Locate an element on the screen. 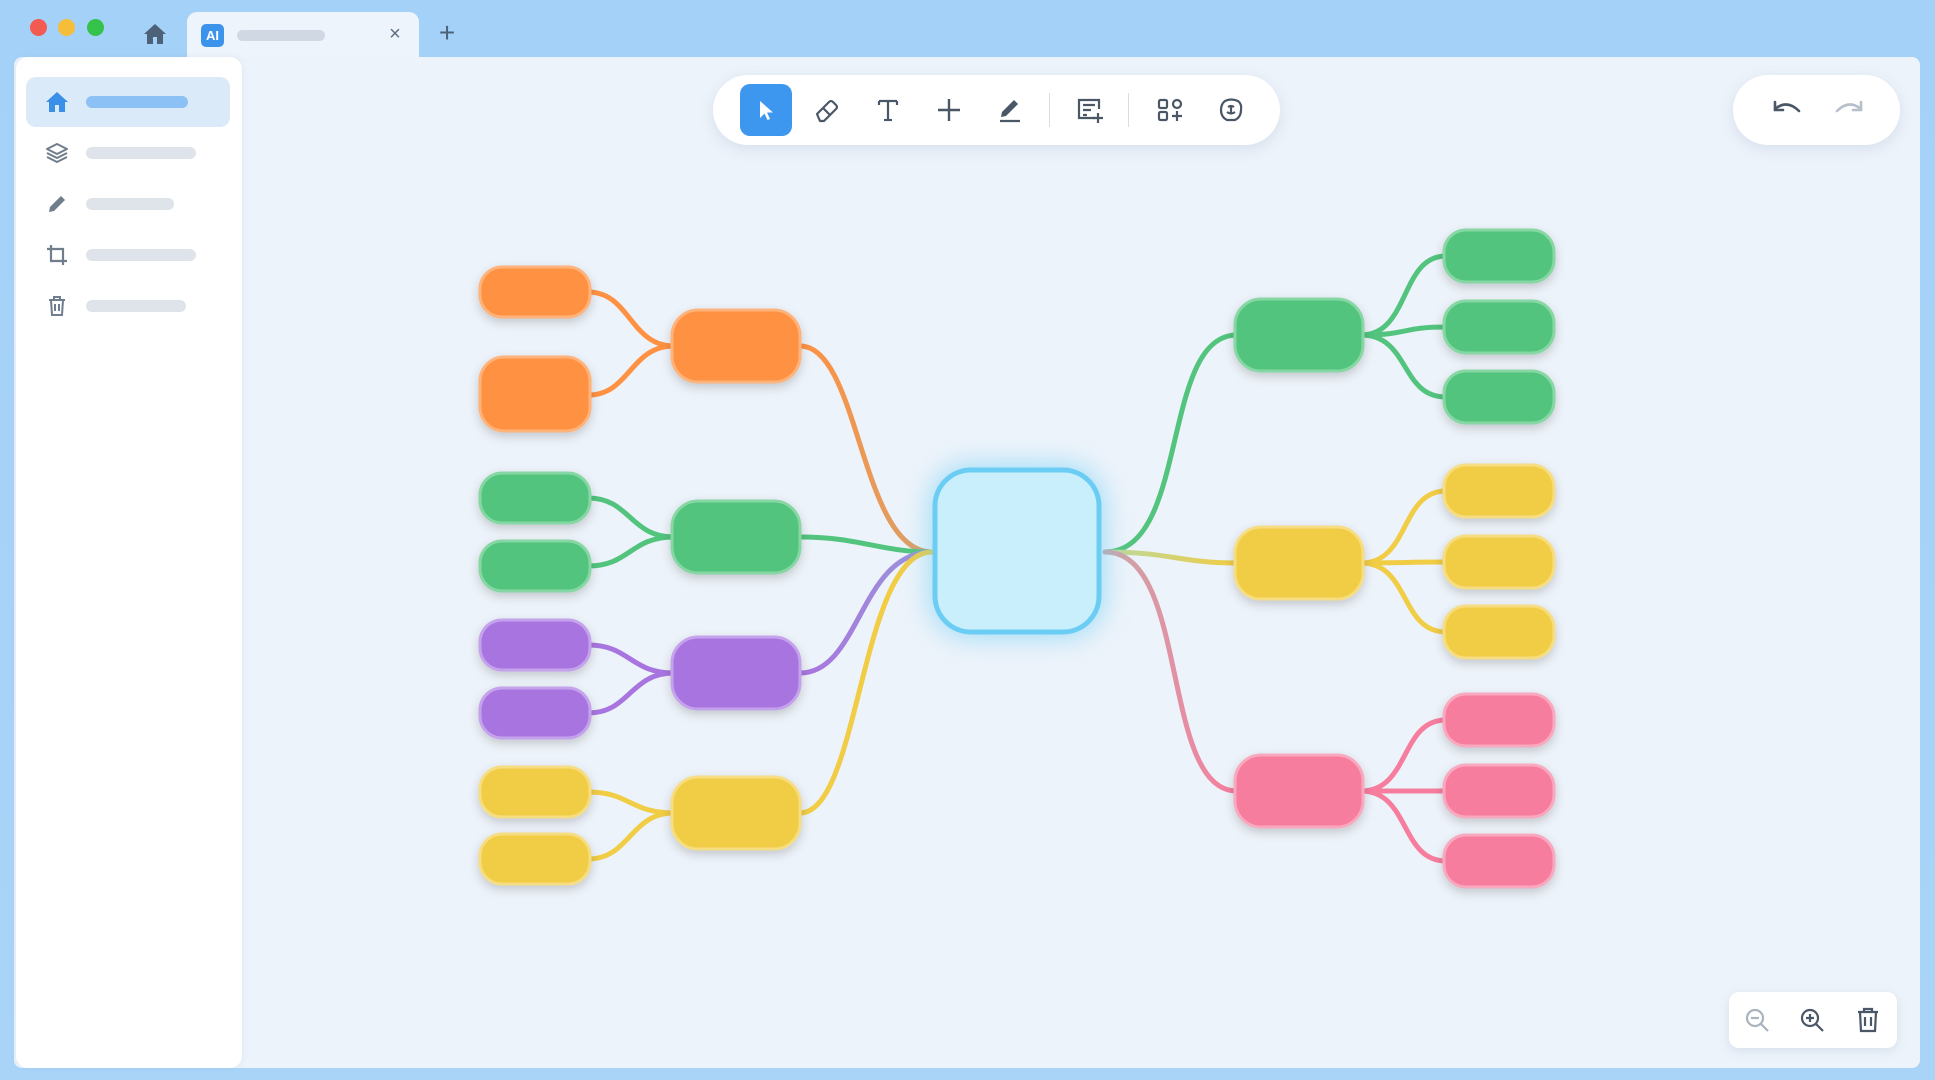 The image size is (1935, 1080). drawing-toolbar is located at coordinates (996, 110).